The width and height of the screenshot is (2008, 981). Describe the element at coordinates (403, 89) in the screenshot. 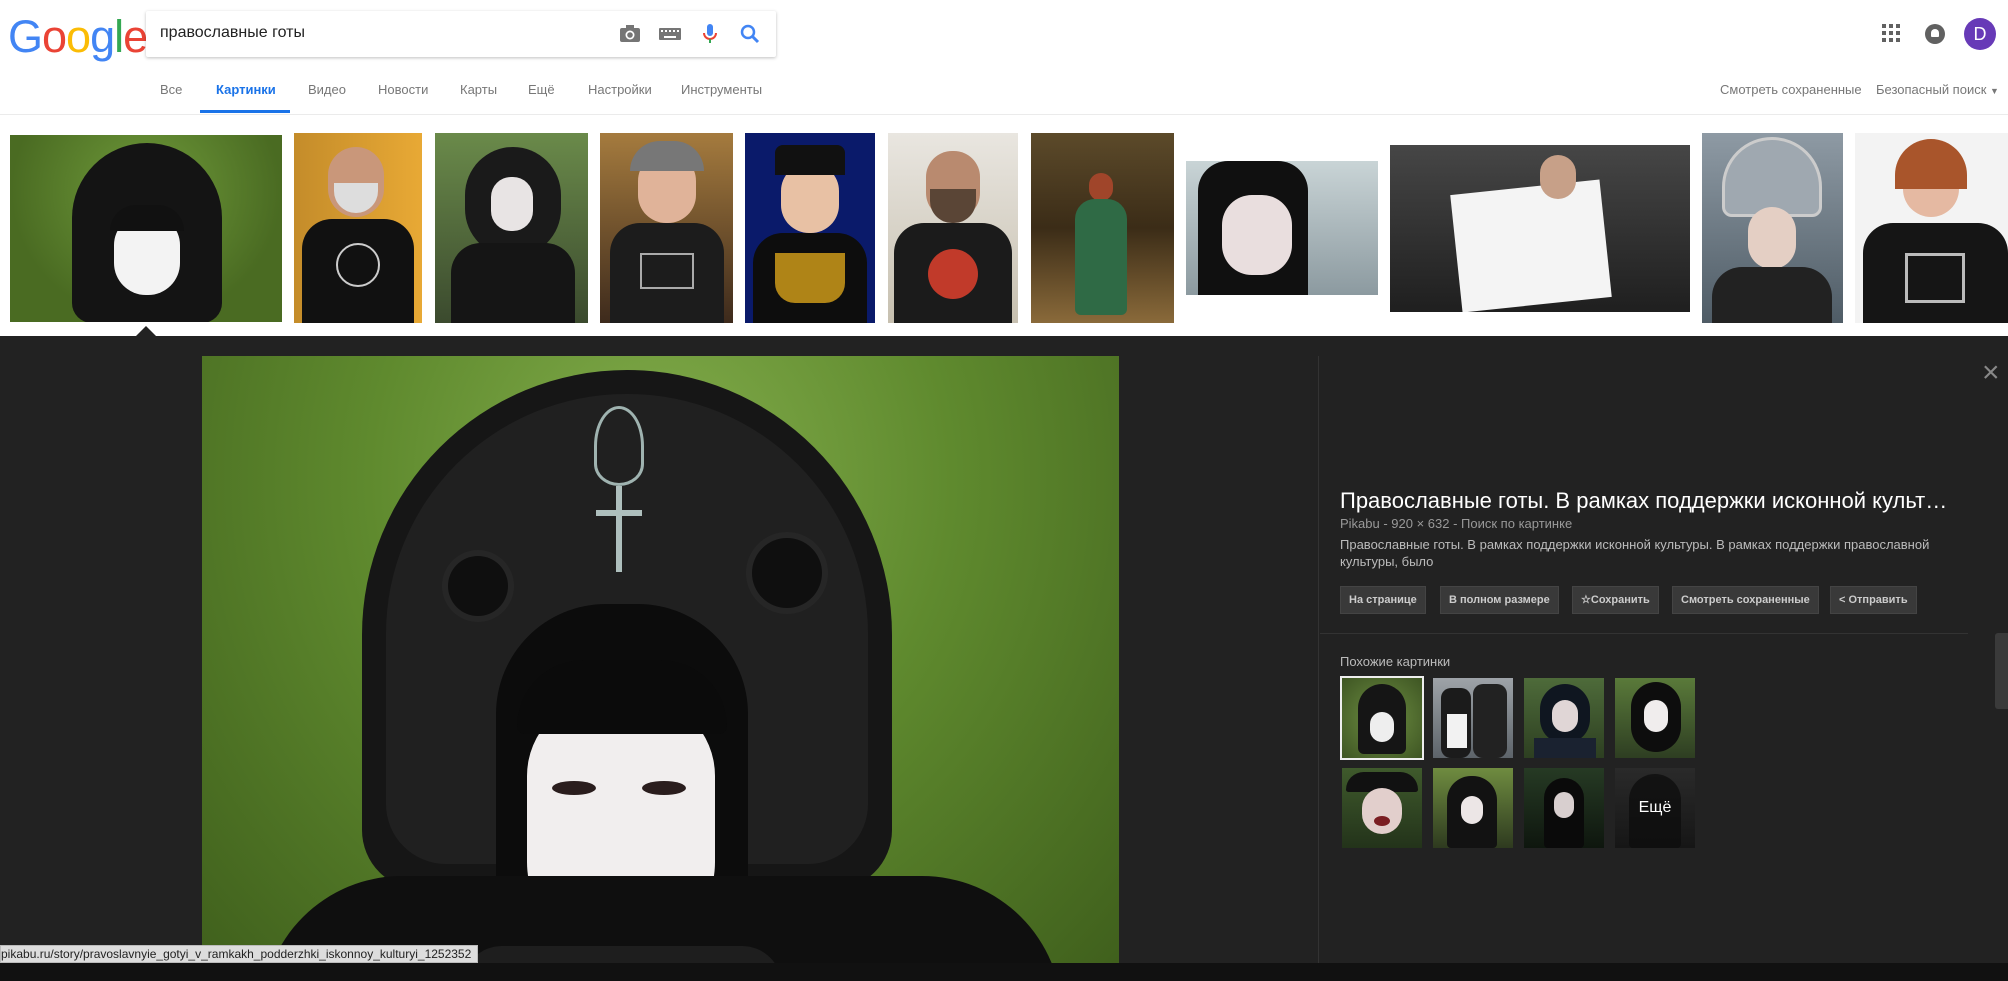

I see `tab-news: Новости` at that location.